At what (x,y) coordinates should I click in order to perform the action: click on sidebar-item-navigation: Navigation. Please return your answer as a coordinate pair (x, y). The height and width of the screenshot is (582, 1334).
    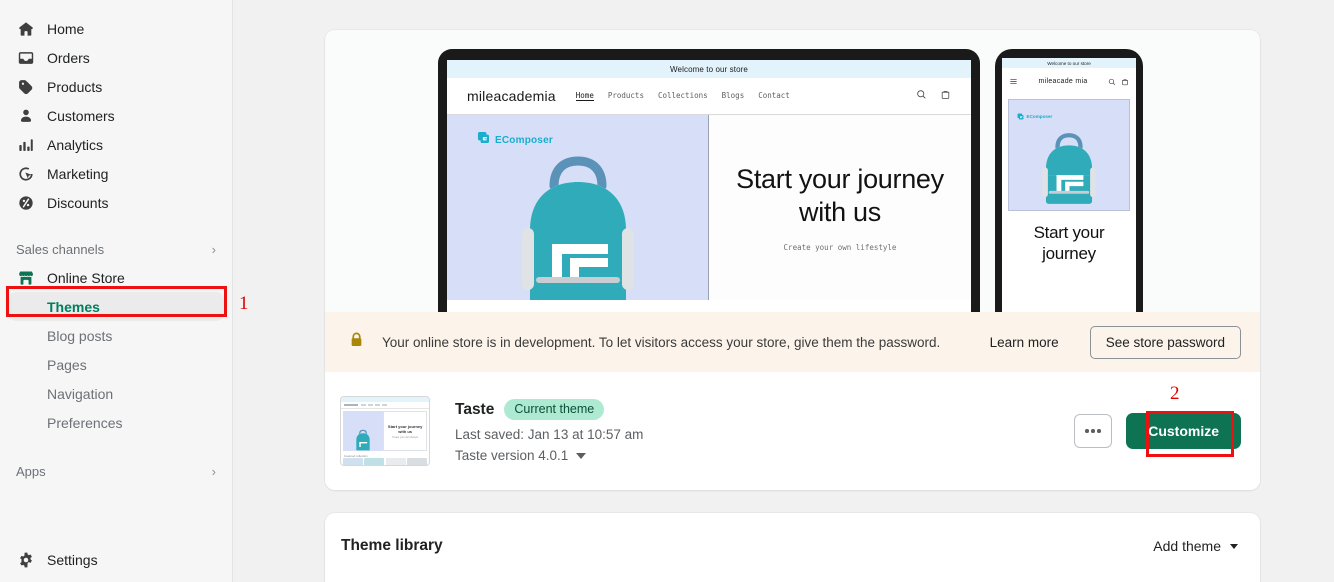
    Looking at the image, I should click on (116, 393).